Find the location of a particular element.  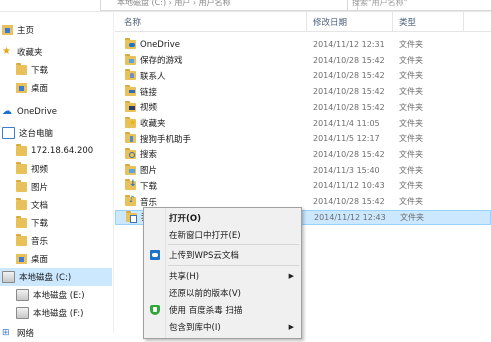

shield-icon is located at coordinates (155, 309).